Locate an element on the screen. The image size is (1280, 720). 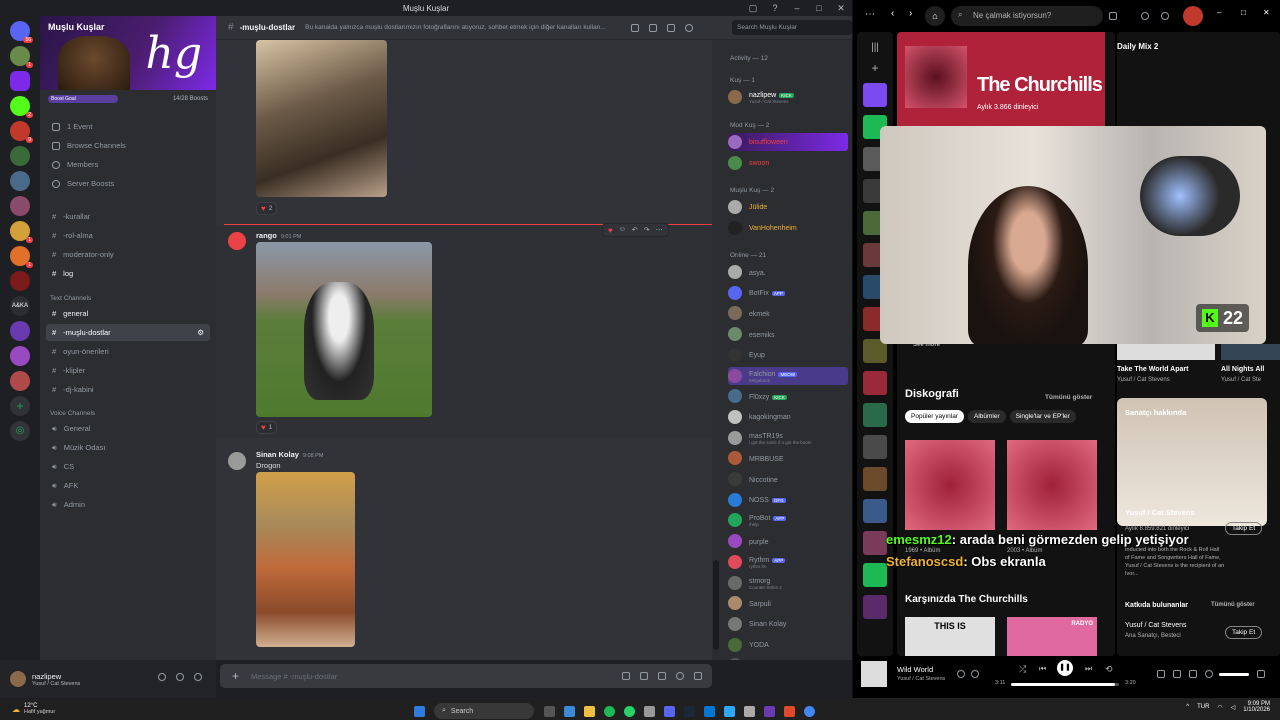
member-item: kagokingman is located at coordinates (788, 417).